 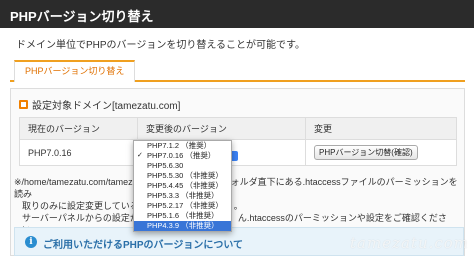 What do you see at coordinates (182, 166) in the screenshot?
I see `version-option: PHP5.6.30` at bounding box center [182, 166].